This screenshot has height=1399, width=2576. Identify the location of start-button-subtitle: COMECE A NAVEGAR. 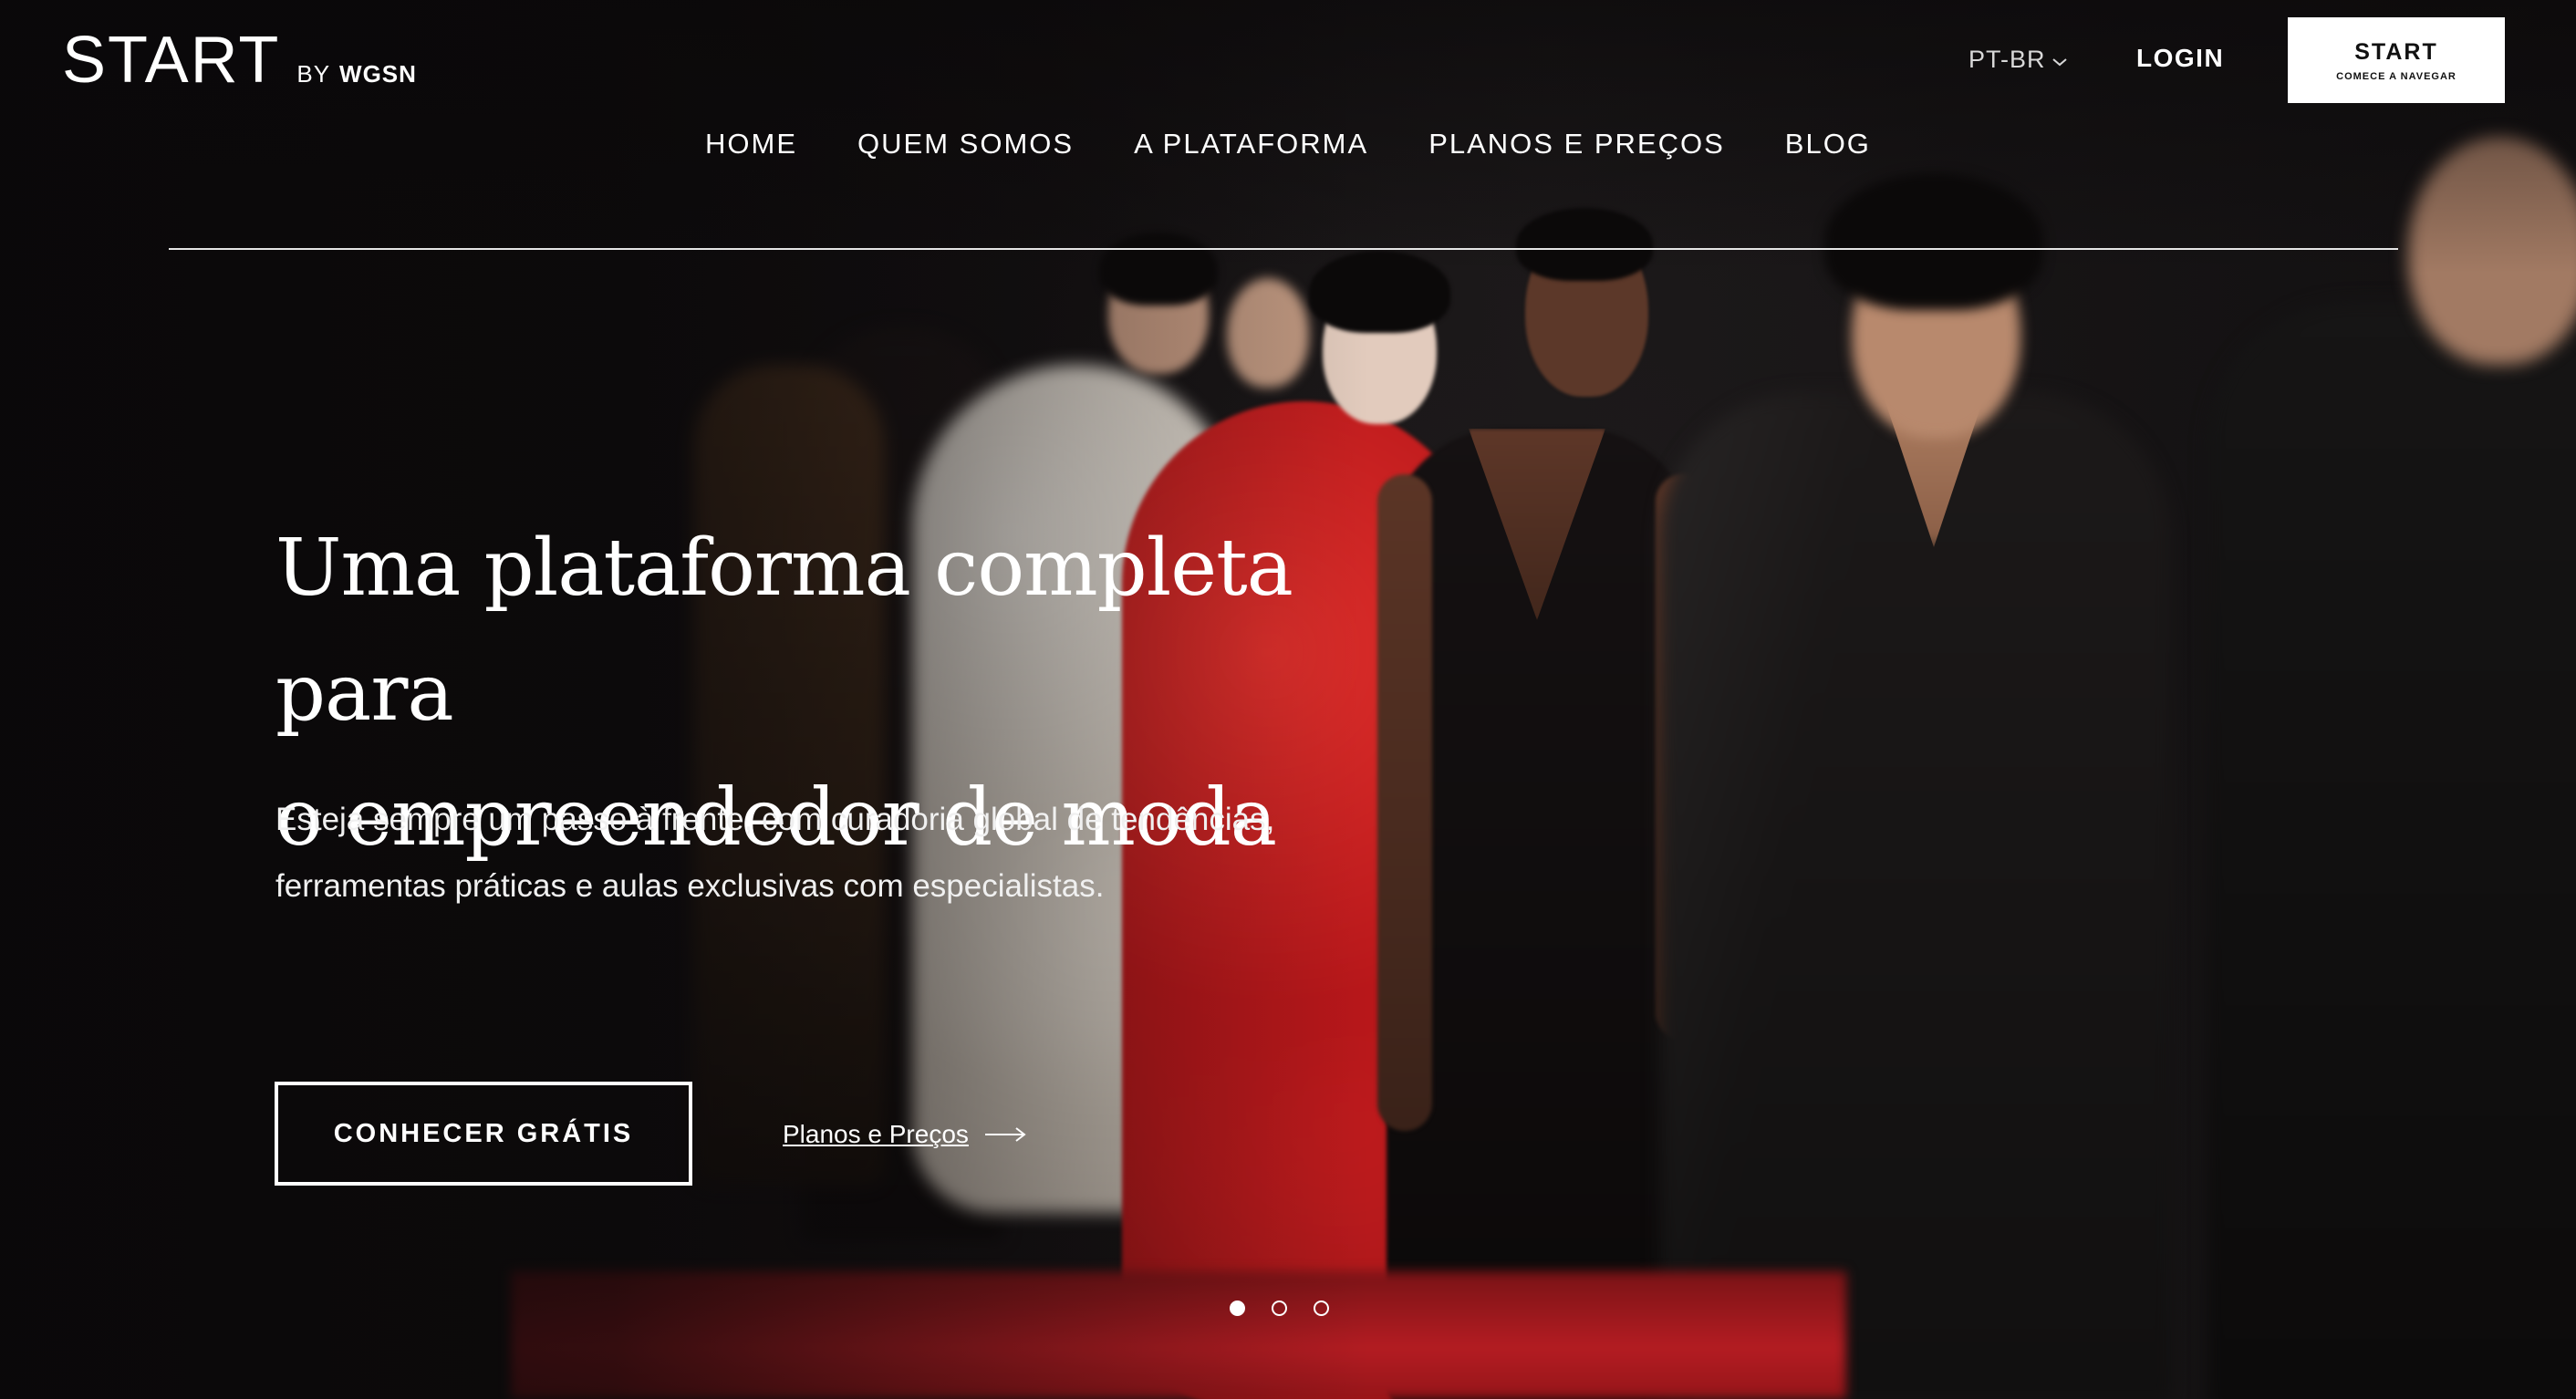
(2396, 76).